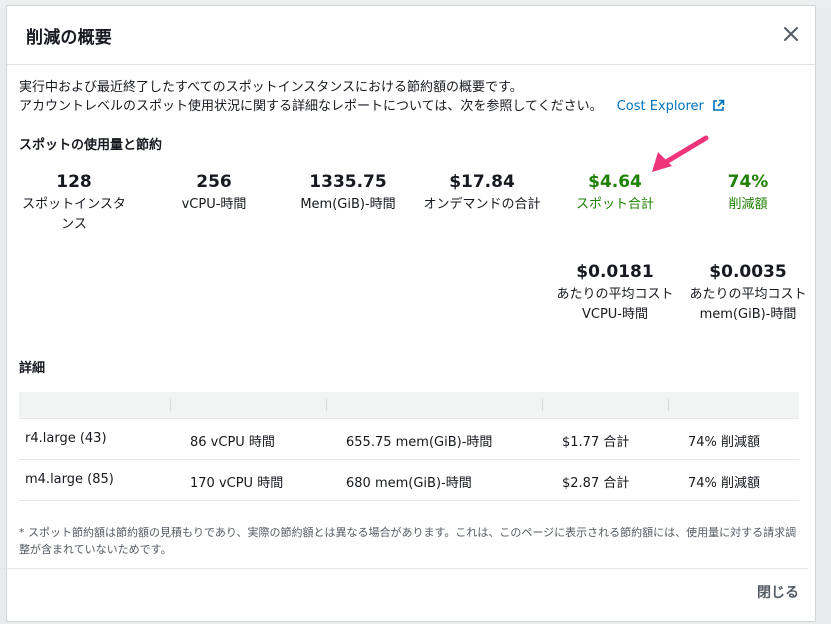  I want to click on stat-value: 1335.75, so click(348, 182).